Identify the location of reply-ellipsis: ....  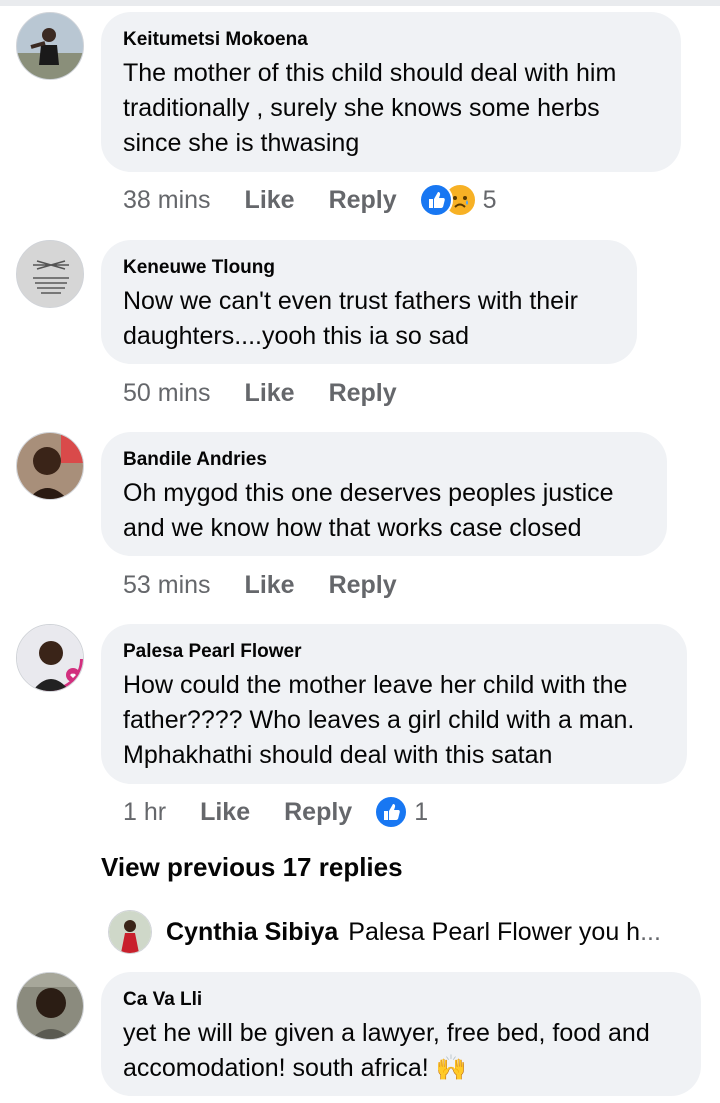
(650, 931).